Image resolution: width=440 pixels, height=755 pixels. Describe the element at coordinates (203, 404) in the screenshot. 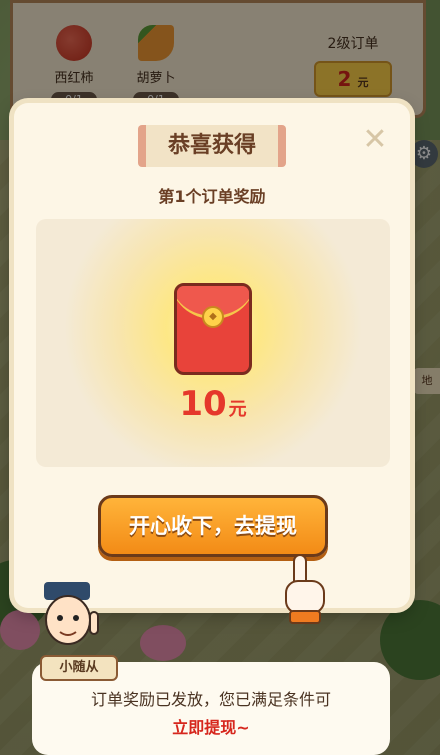

I see `prize-amount-value: 10` at that location.